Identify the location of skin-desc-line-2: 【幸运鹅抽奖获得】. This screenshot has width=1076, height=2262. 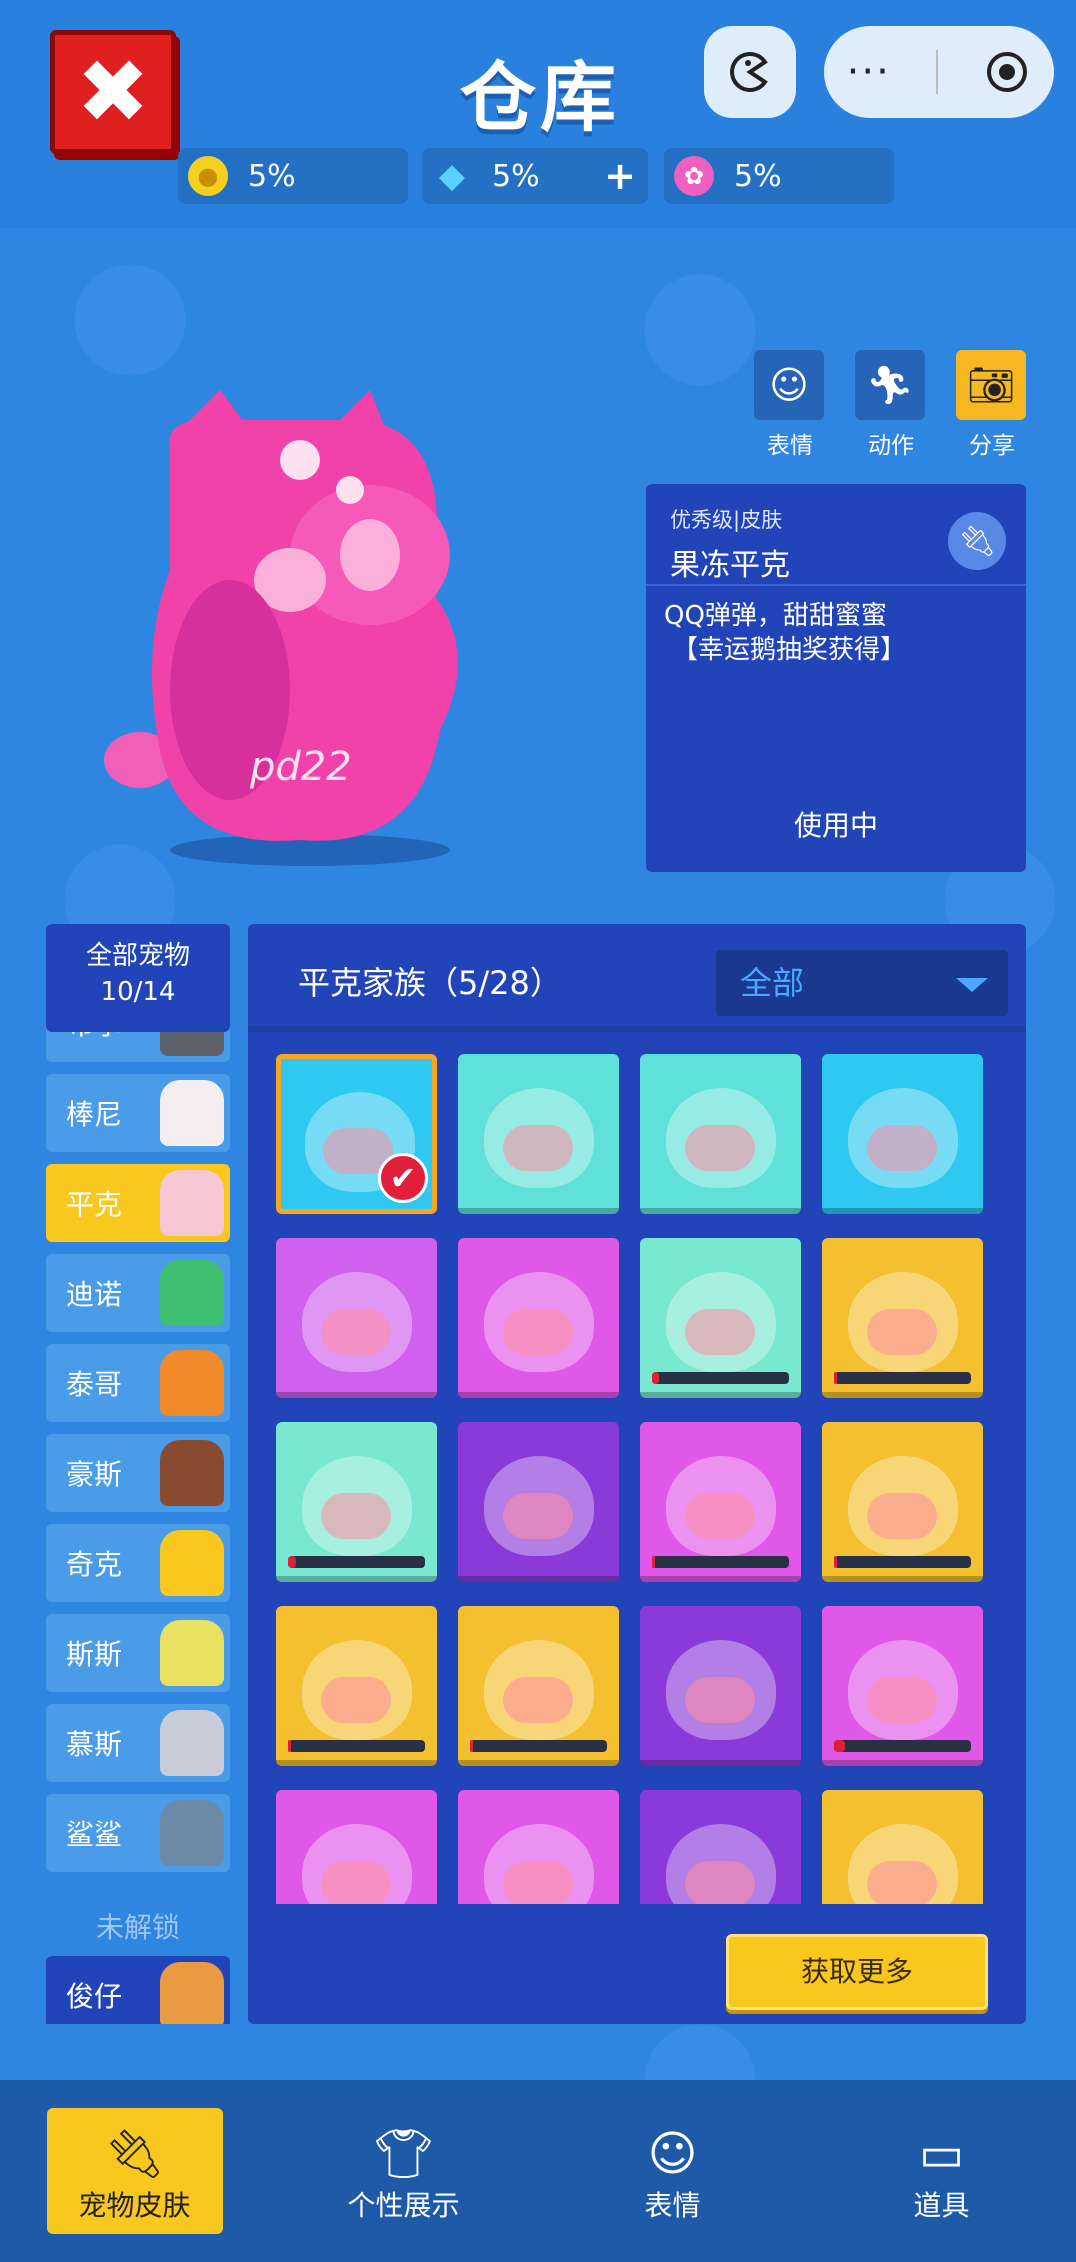
(789, 649).